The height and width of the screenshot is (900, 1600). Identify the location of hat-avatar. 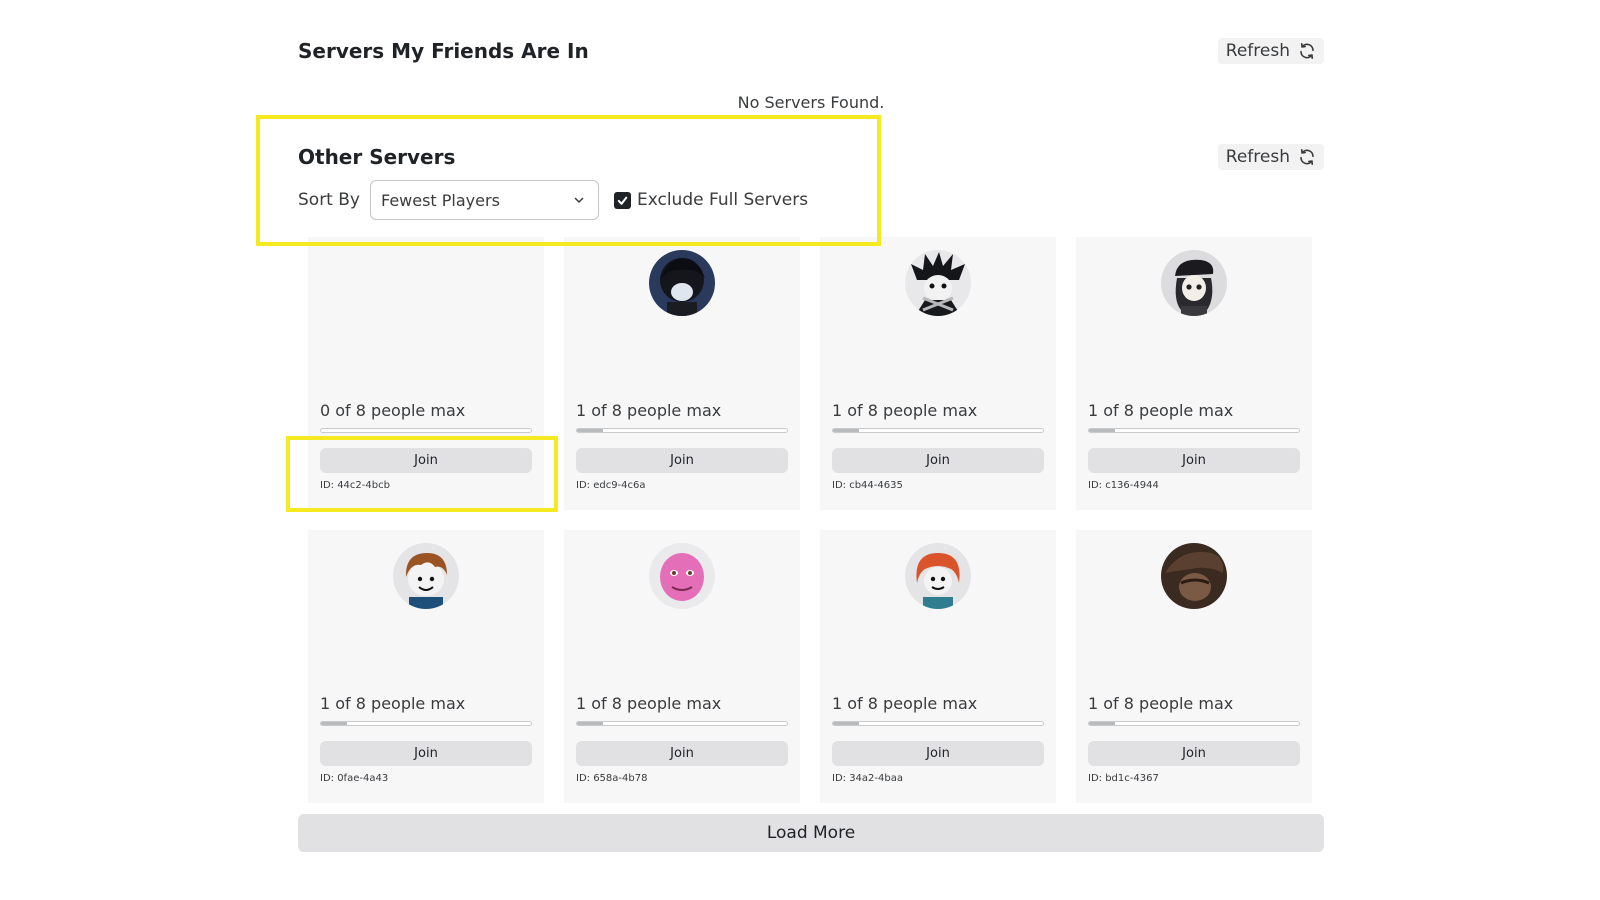
(1194, 283).